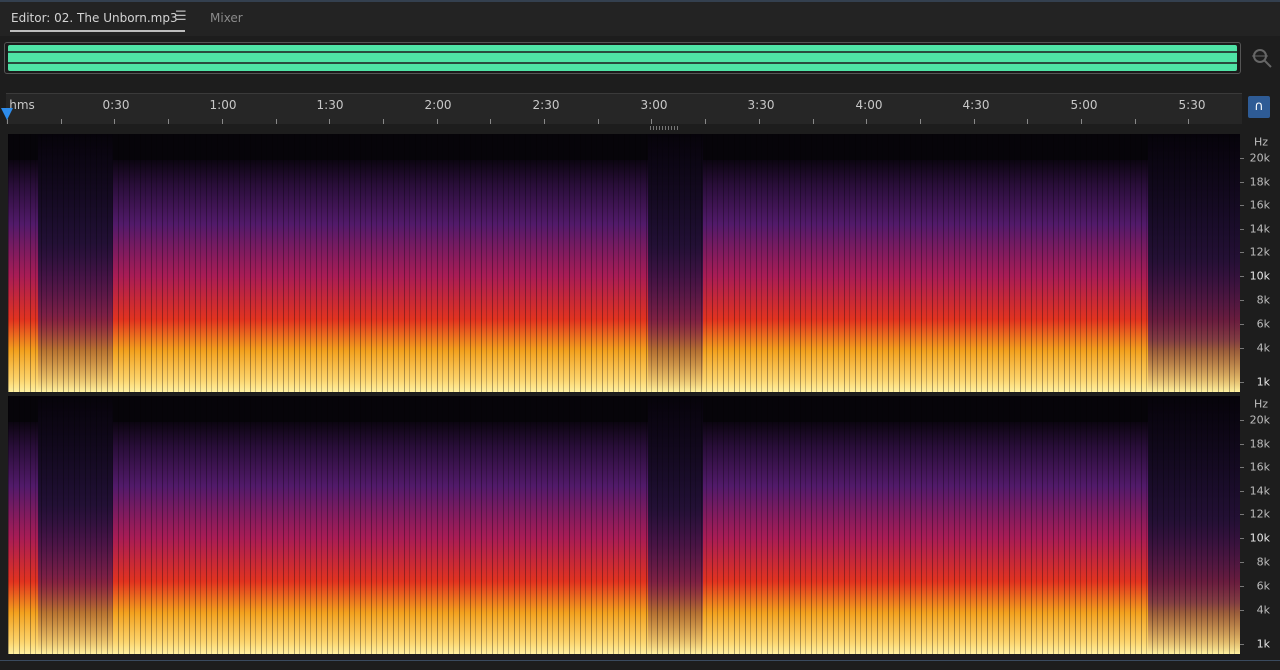 Image resolution: width=1280 pixels, height=670 pixels. Describe the element at coordinates (97, 31) in the screenshot. I see `active-tab-indicator` at that location.